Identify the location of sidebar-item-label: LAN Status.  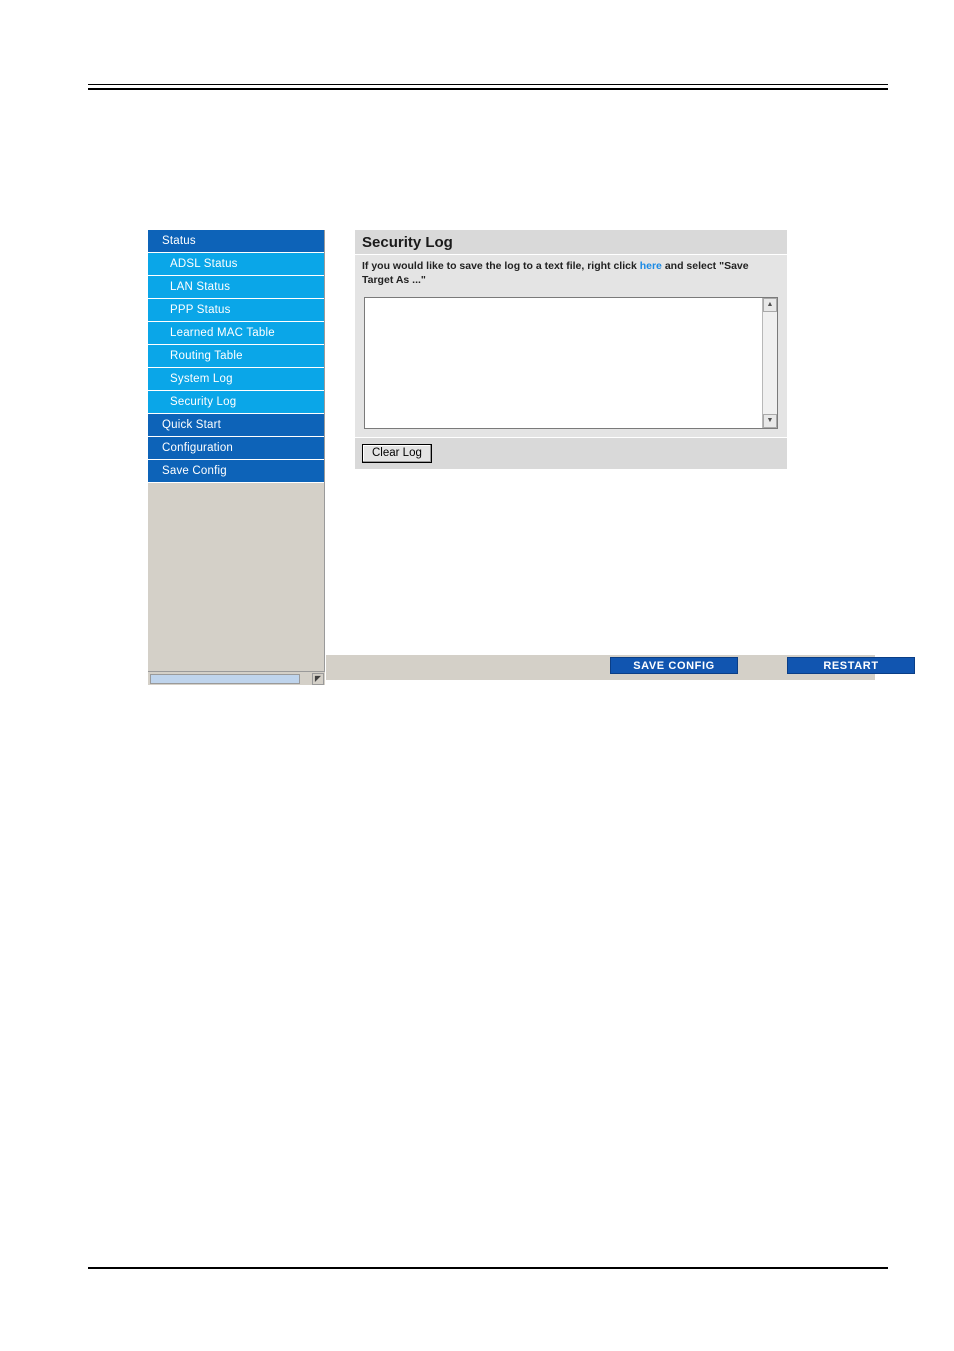
(200, 287).